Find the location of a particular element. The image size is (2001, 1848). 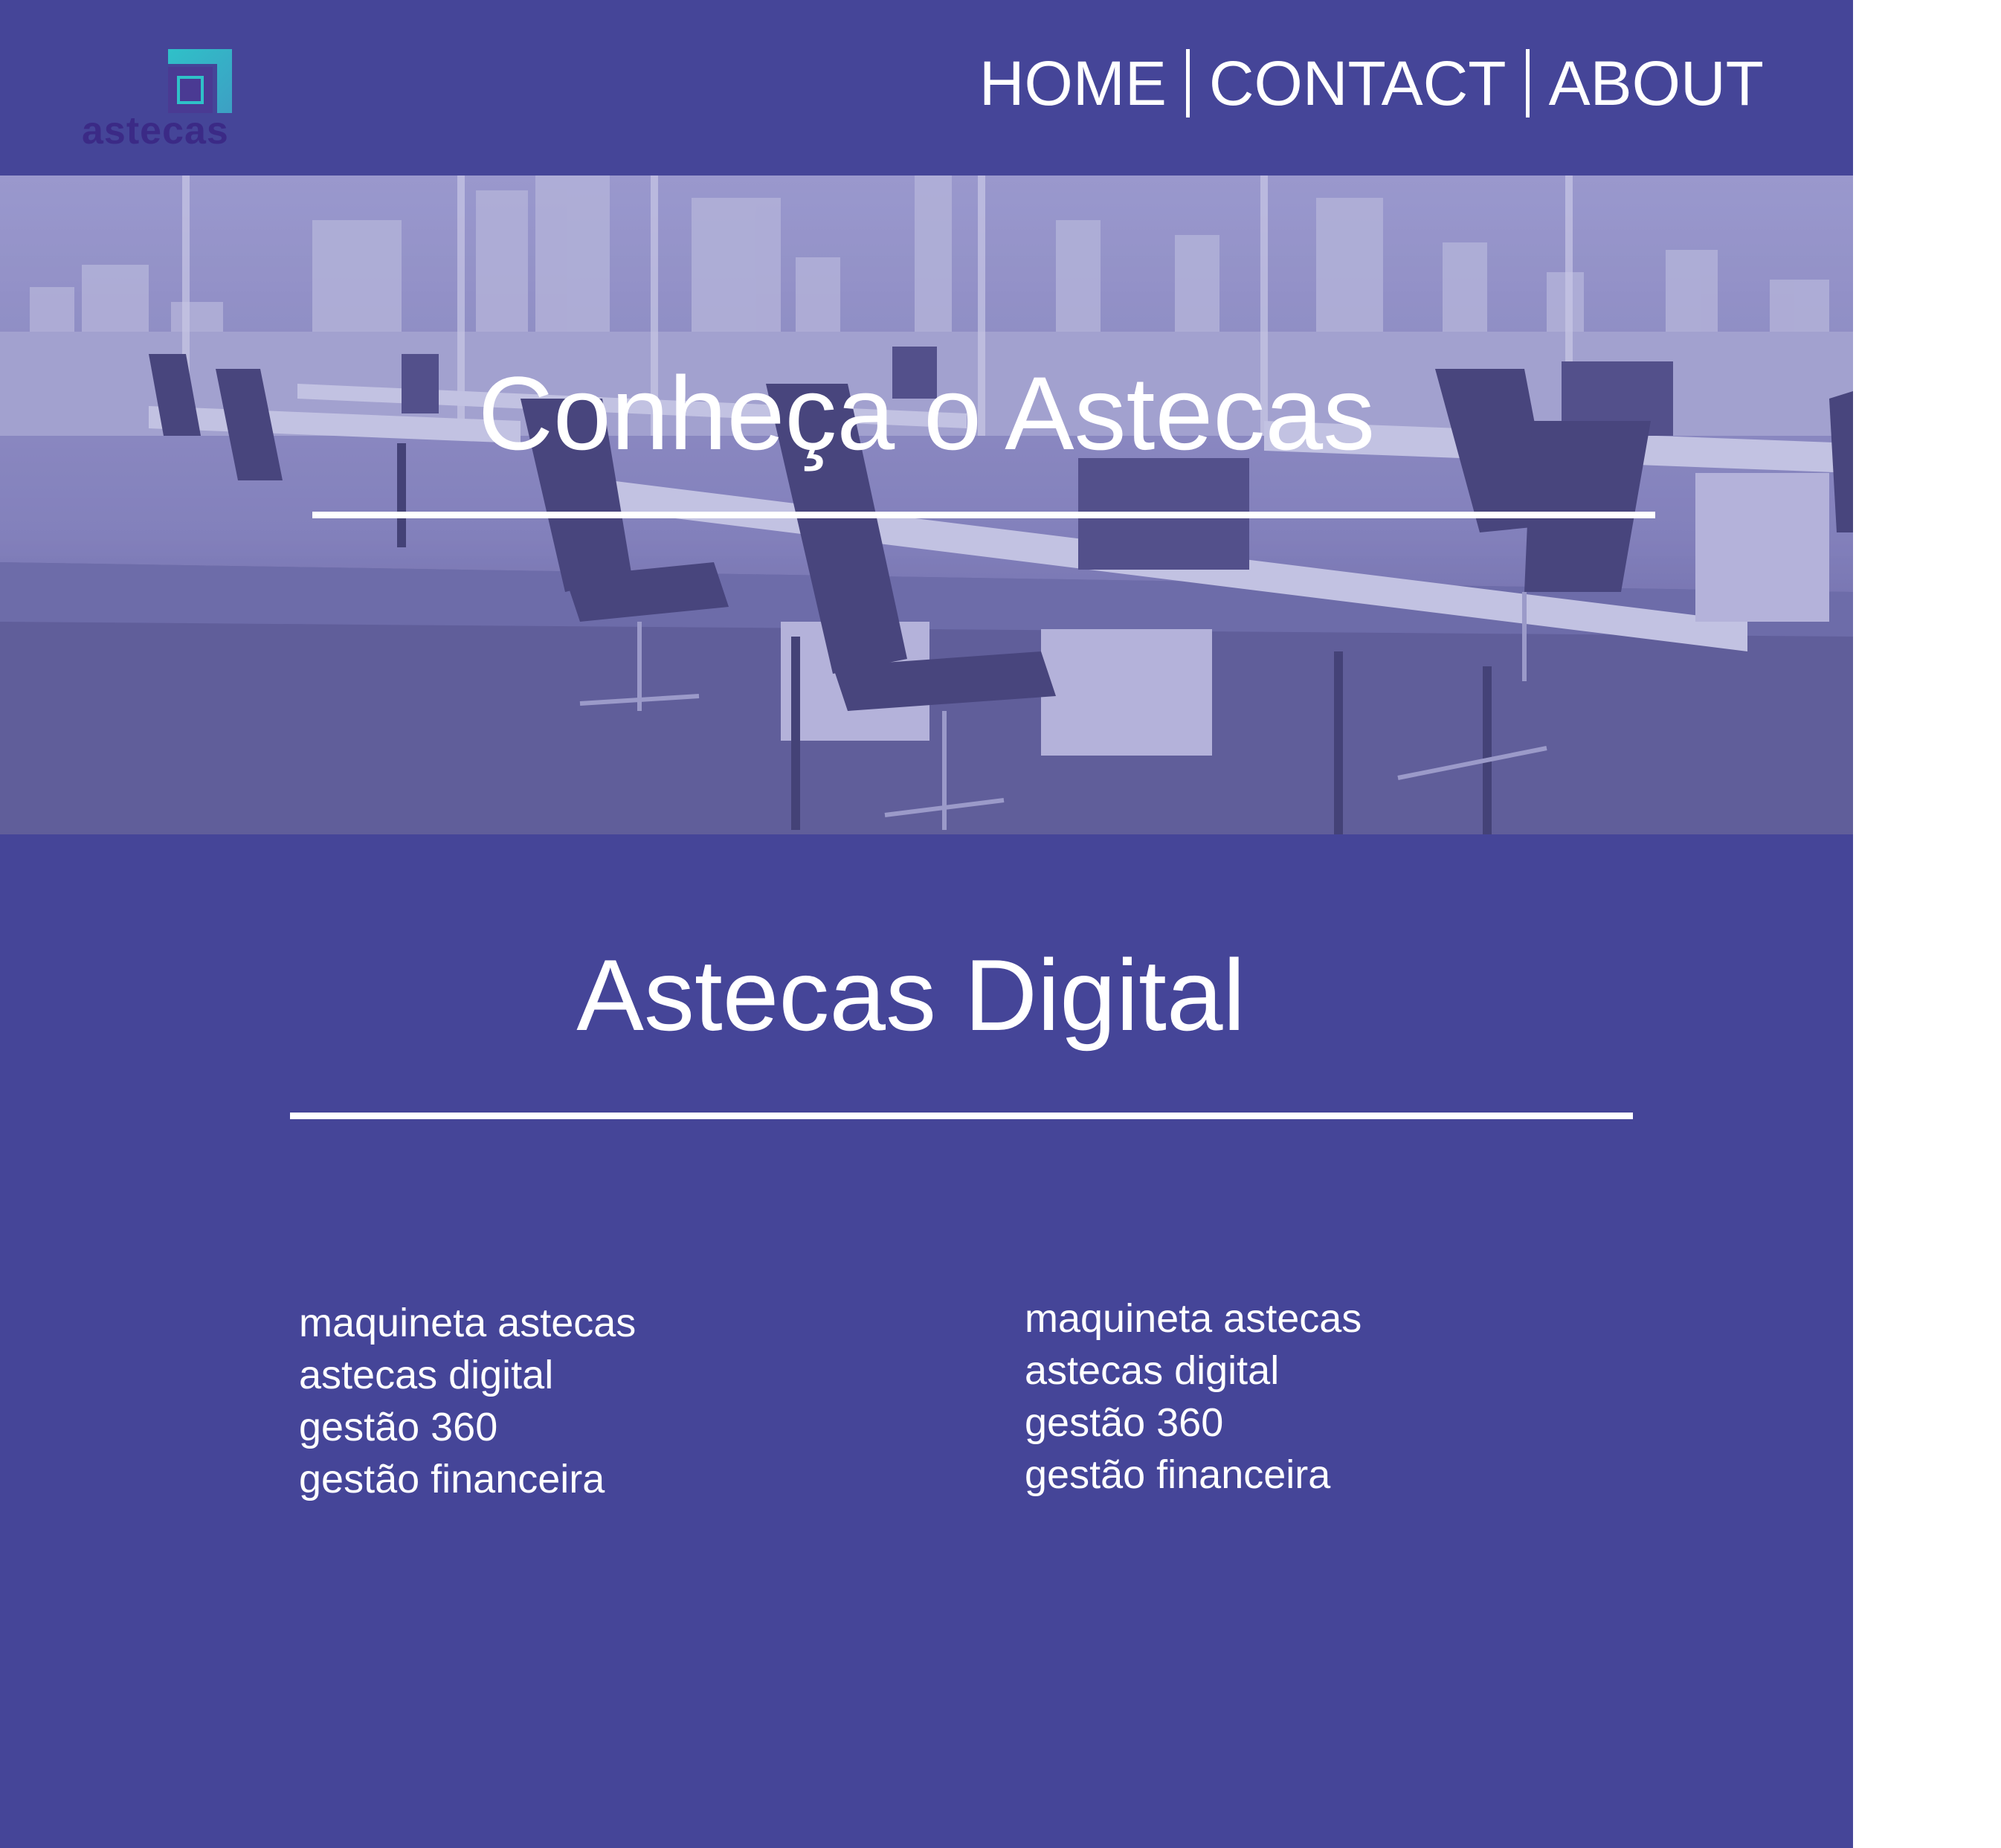

main-nav: HOME CONTACT ABOUT is located at coordinates (1371, 83).